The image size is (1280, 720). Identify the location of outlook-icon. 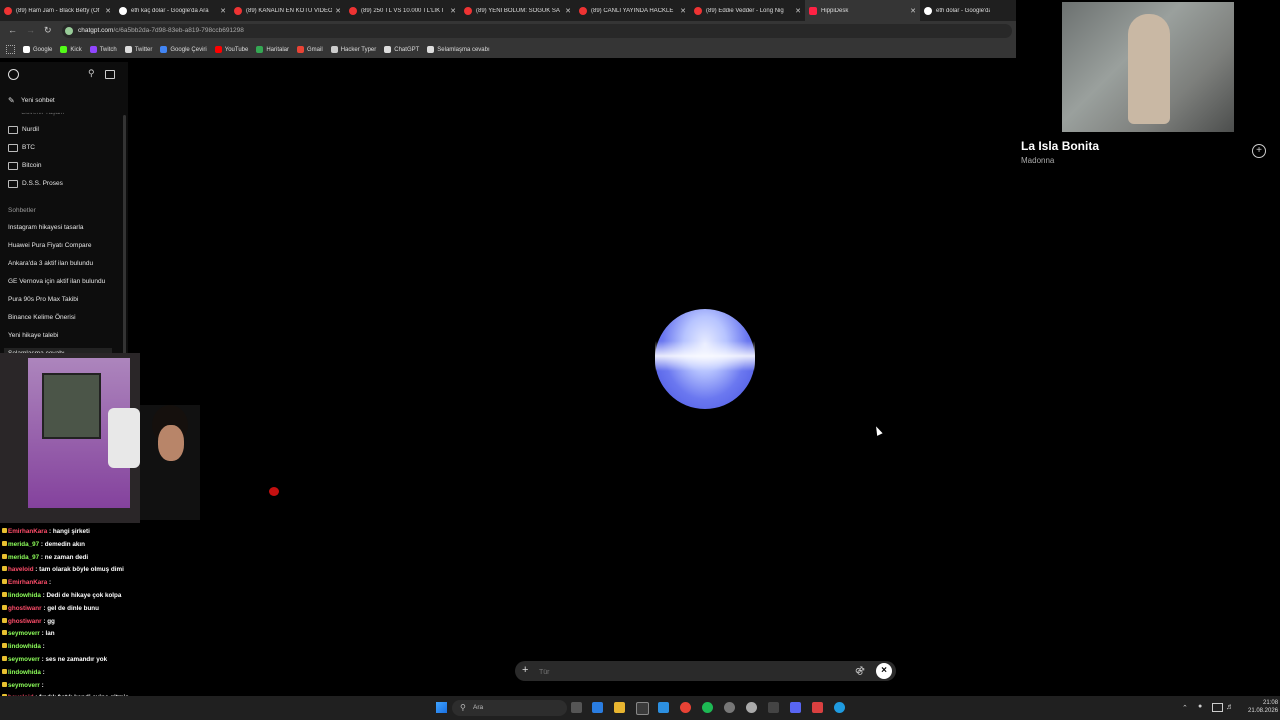
(663, 707).